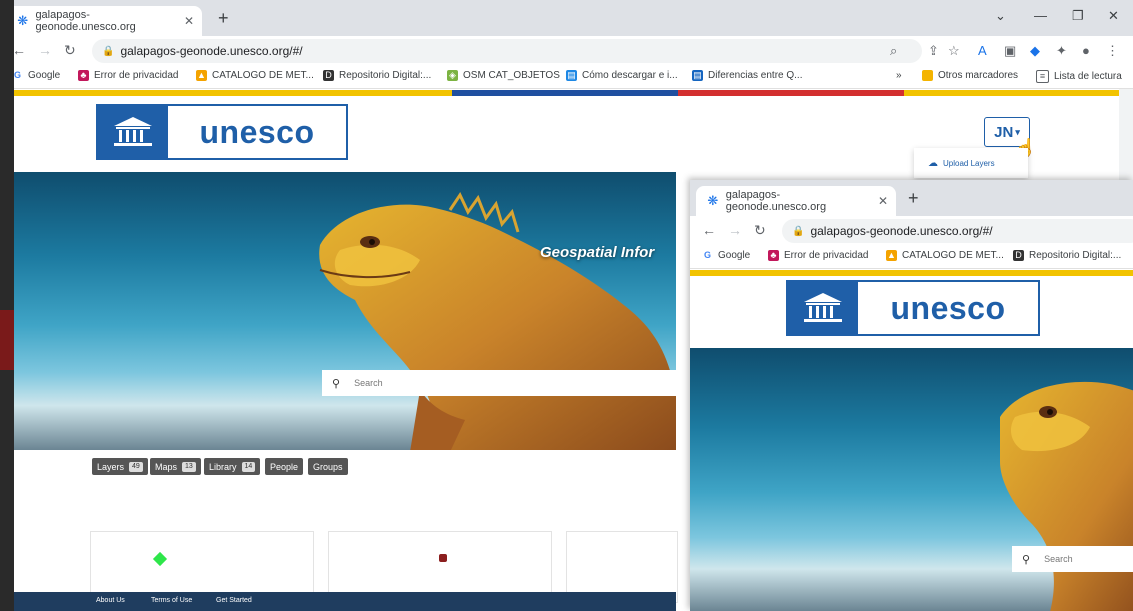 The image size is (1133, 611). I want to click on footer-get-started-link: Get Started, so click(234, 600).